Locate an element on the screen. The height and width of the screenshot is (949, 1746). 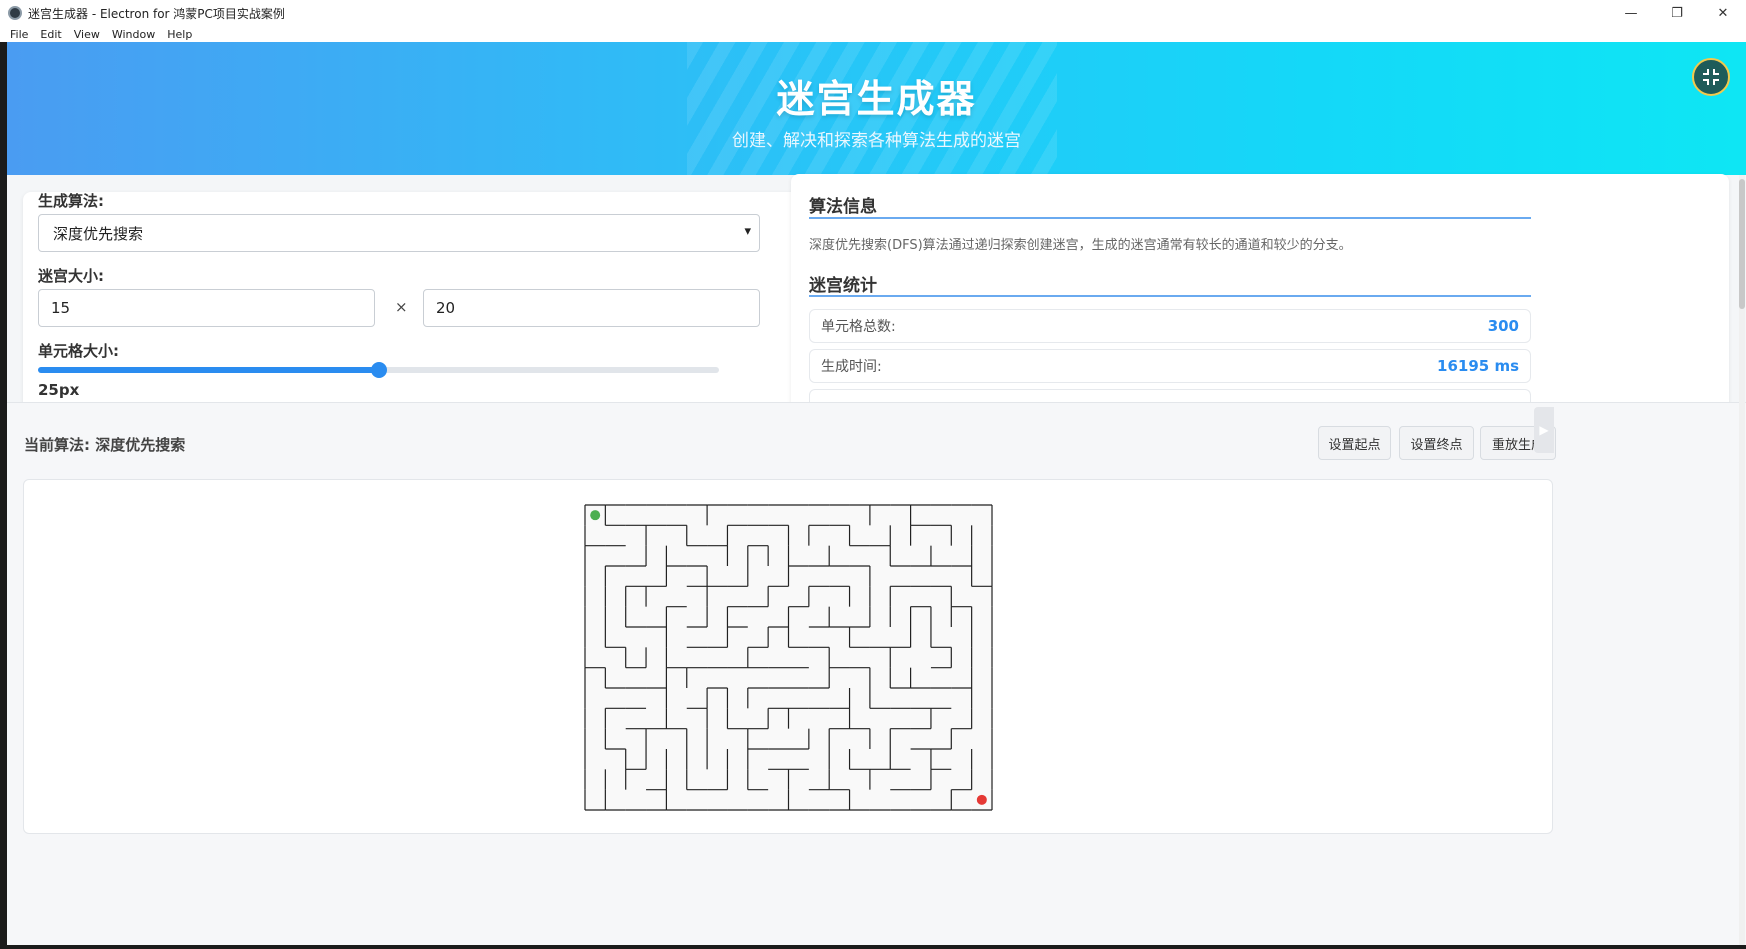
algorithm-label: 生成算法: is located at coordinates (71, 201).